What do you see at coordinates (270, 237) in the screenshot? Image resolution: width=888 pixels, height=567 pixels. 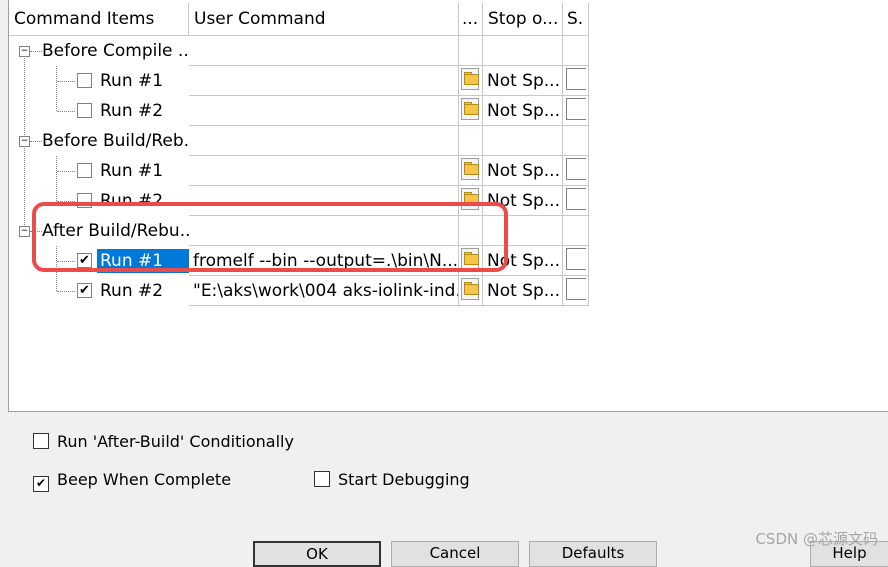 I see `annotation-highlight-box` at bounding box center [270, 237].